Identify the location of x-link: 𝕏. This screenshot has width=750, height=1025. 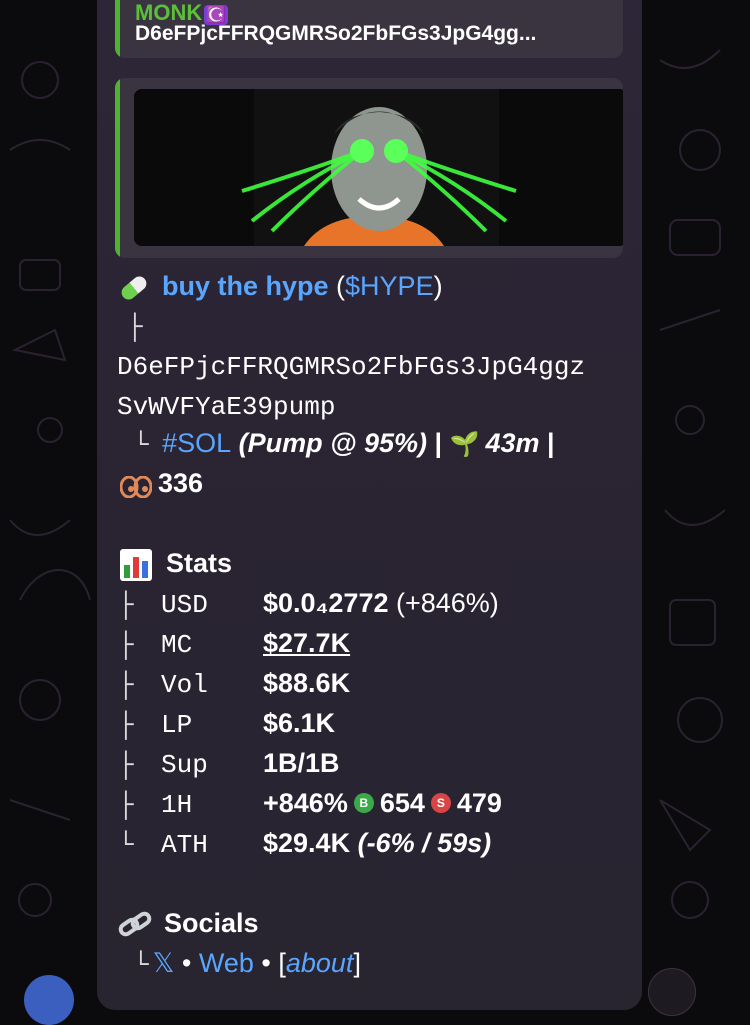
(164, 963).